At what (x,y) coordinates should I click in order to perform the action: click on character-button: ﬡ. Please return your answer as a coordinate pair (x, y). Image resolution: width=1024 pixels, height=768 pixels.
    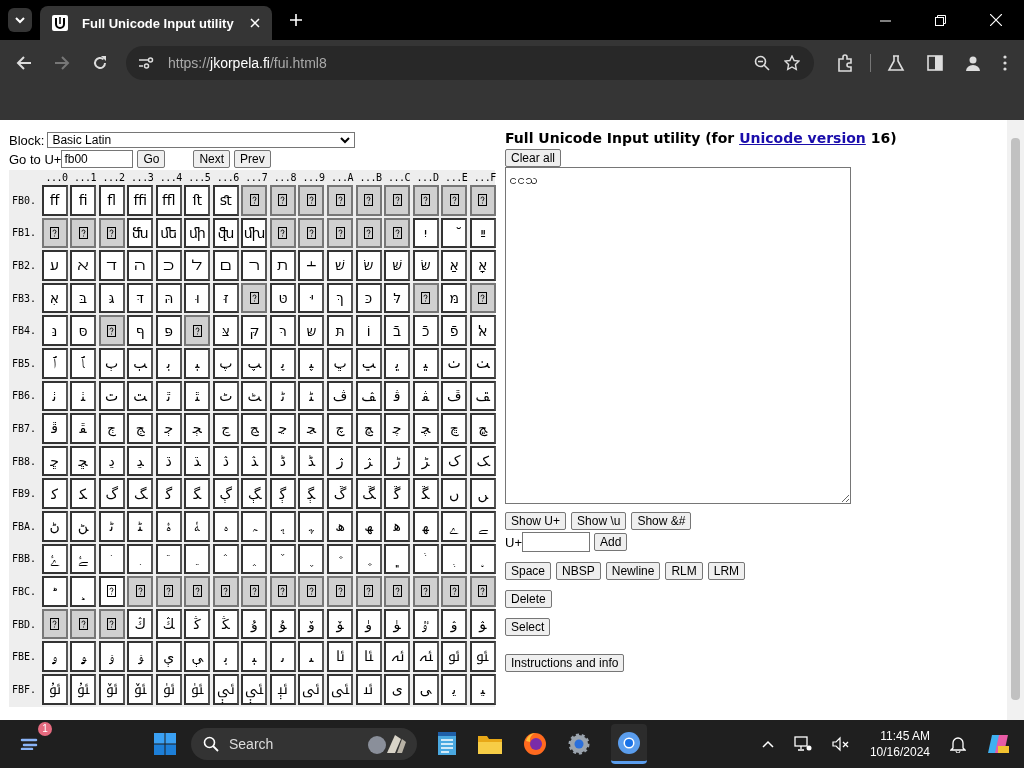
    Looking at the image, I should click on (83, 265).